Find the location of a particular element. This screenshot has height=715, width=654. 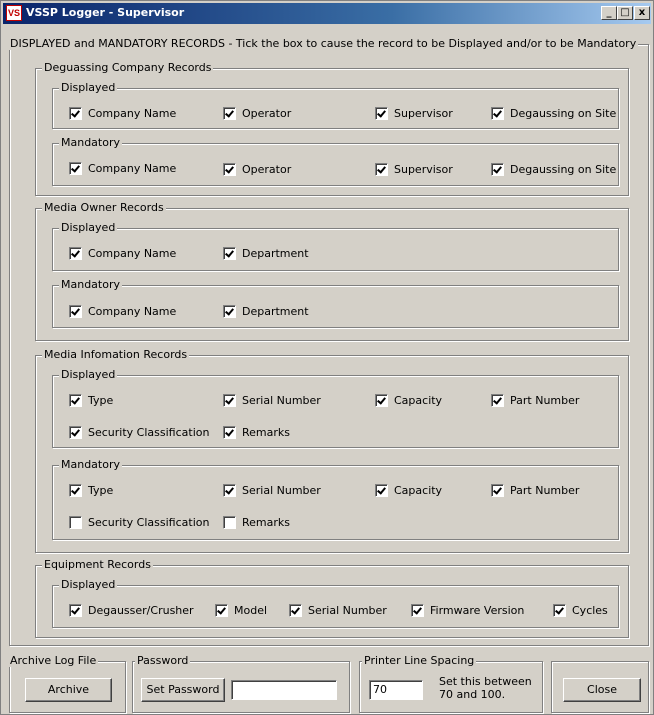

checkbox-label: Model is located at coordinates (250, 610).